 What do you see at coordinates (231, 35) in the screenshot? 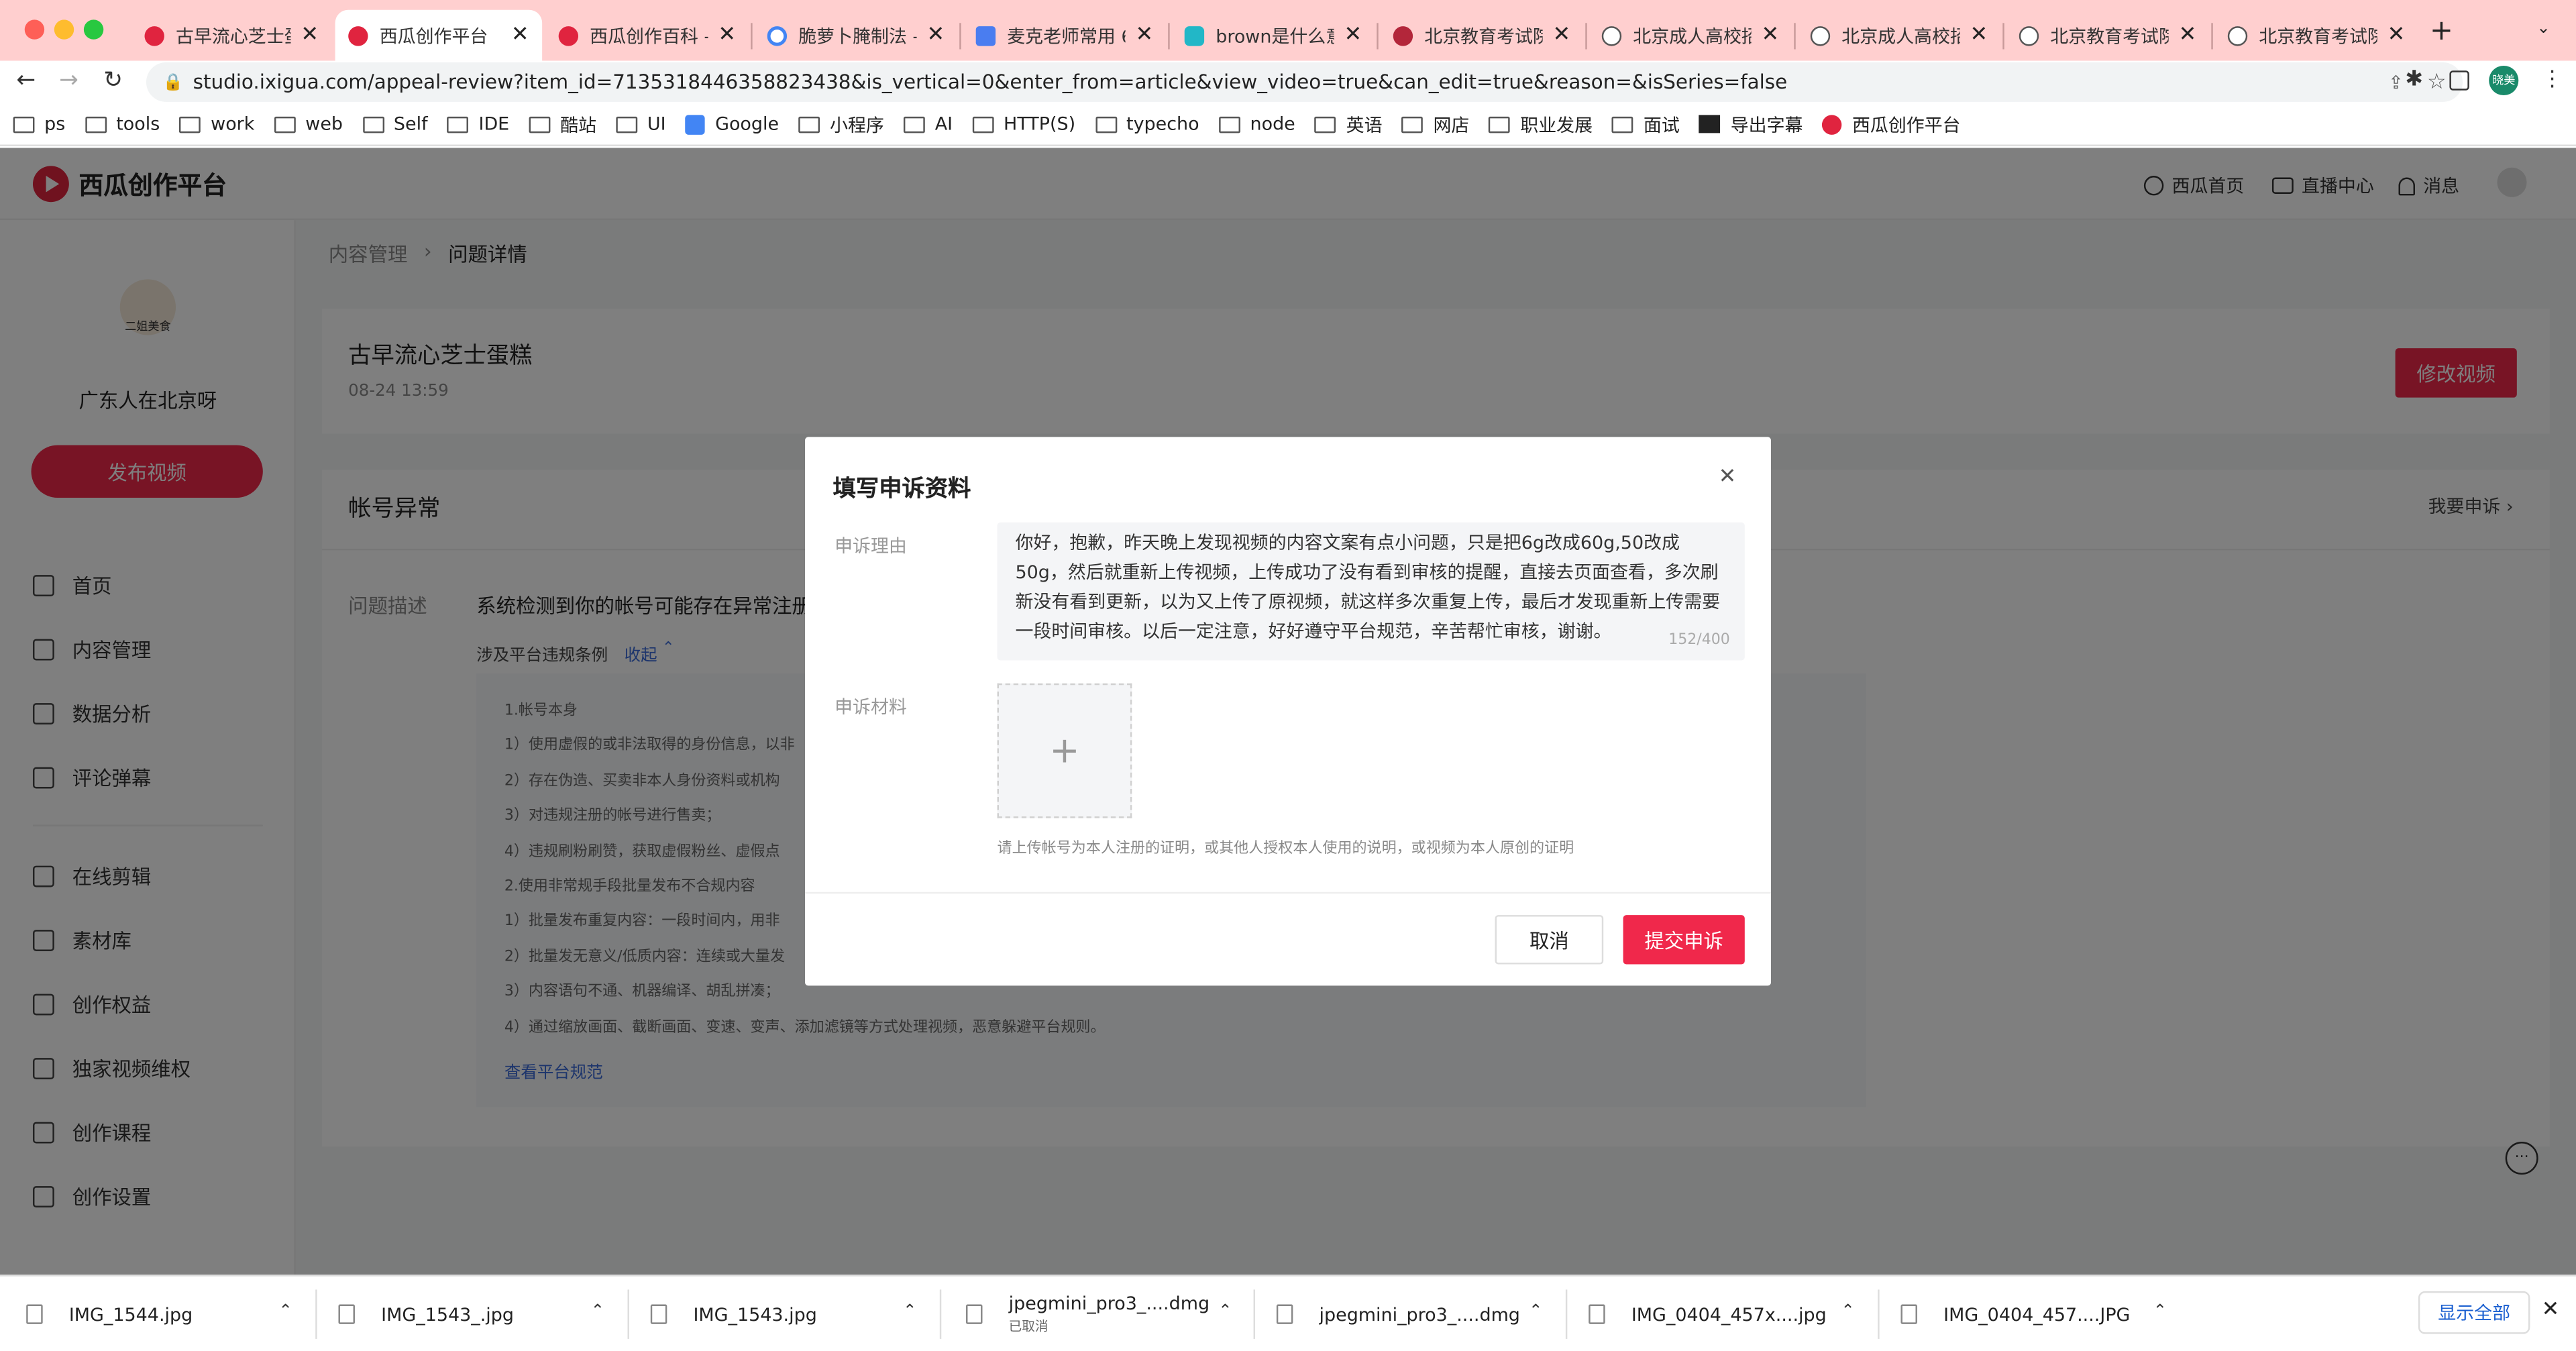
I see `browser-tab: 古早流心芝士蛋糕✕` at bounding box center [231, 35].